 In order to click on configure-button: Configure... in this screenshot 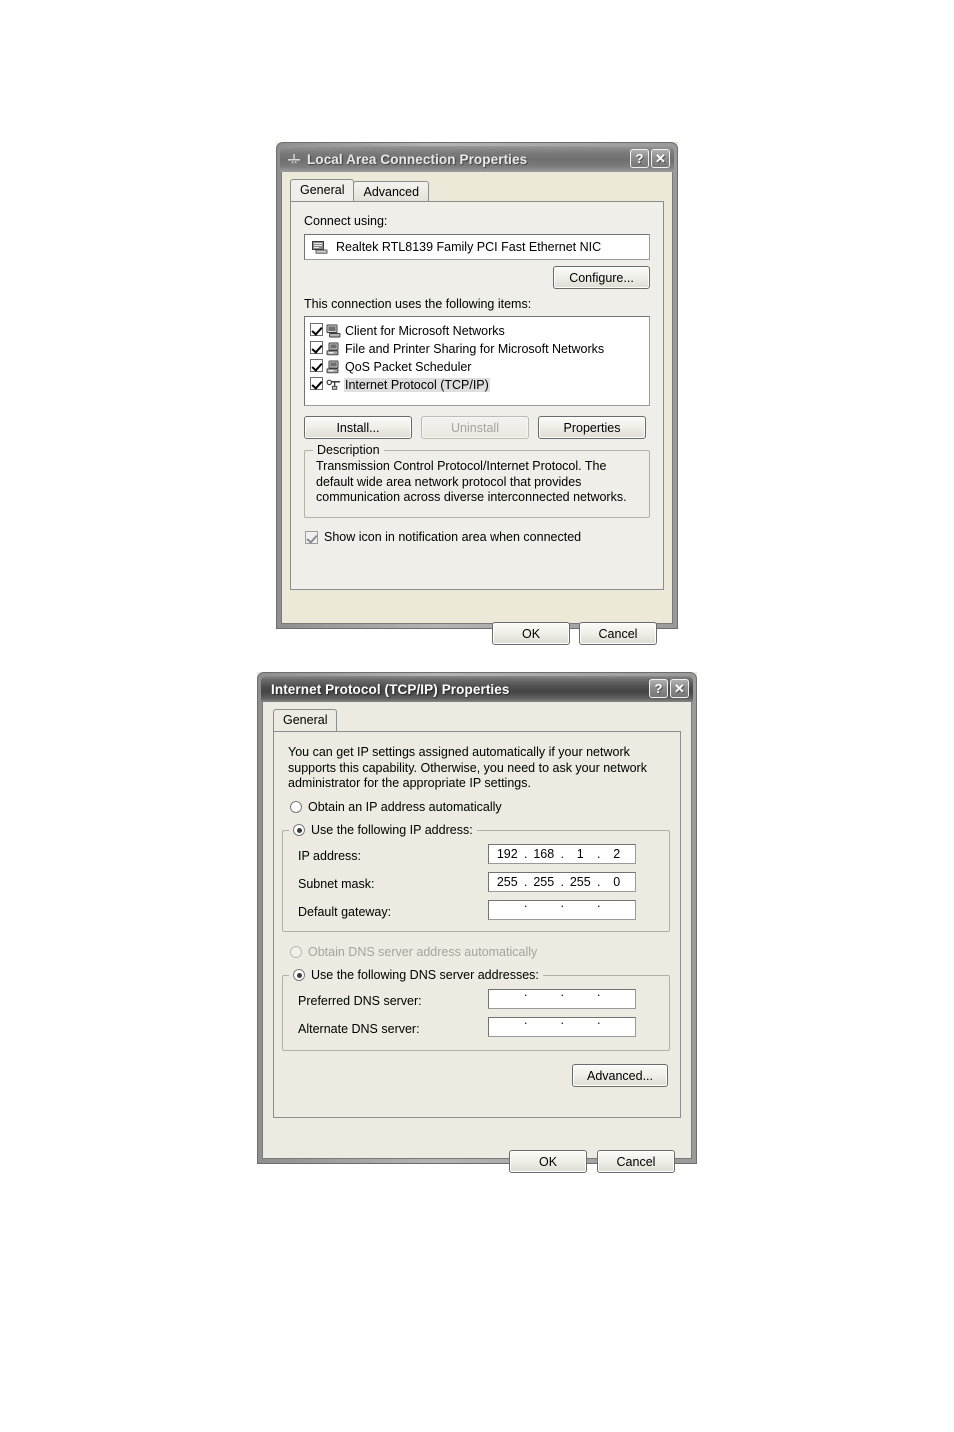, I will do `click(601, 277)`.